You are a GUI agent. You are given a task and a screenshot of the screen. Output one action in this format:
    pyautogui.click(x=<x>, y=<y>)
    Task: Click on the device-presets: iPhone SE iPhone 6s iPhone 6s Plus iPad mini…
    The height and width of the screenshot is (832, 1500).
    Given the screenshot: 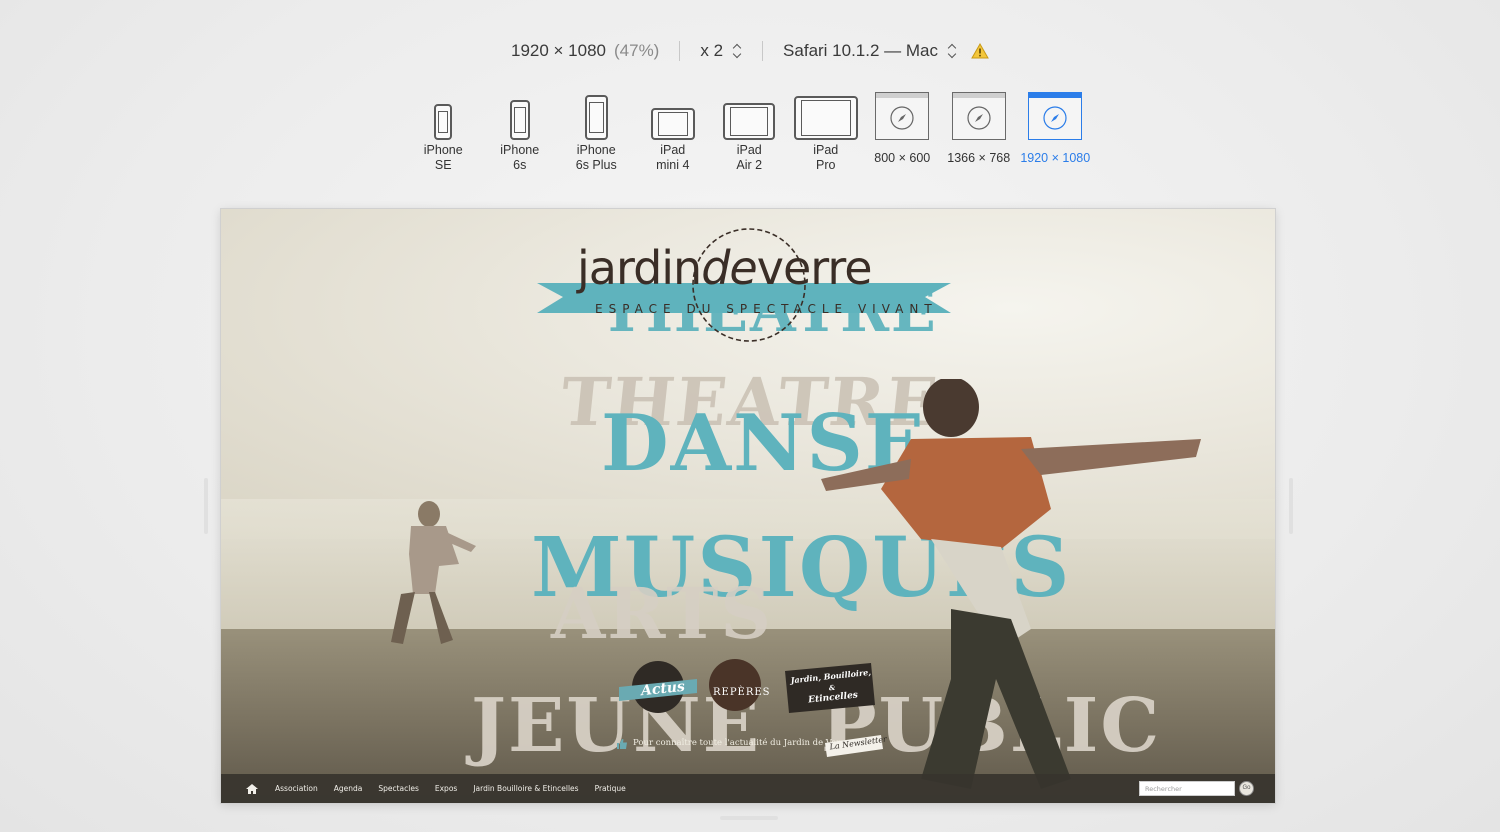 What is the action you would take?
    pyautogui.click(x=749, y=130)
    